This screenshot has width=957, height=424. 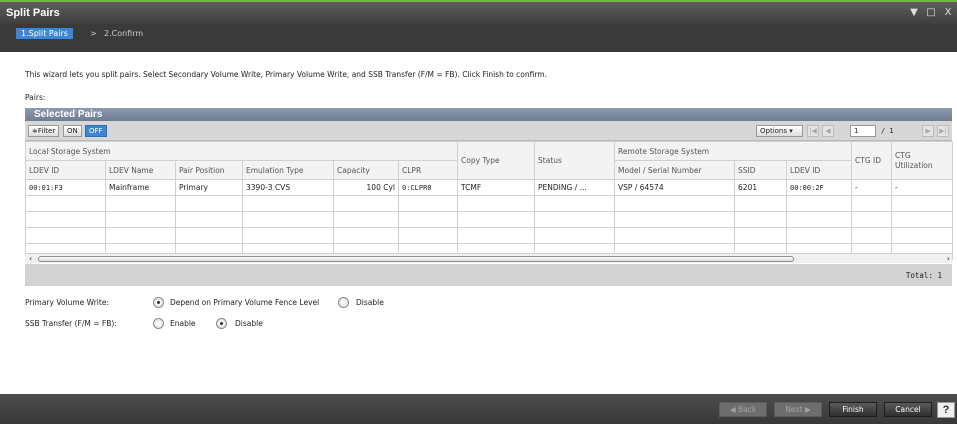 I want to click on ctg-utilization-header: CTG Utilization, so click(x=922, y=160).